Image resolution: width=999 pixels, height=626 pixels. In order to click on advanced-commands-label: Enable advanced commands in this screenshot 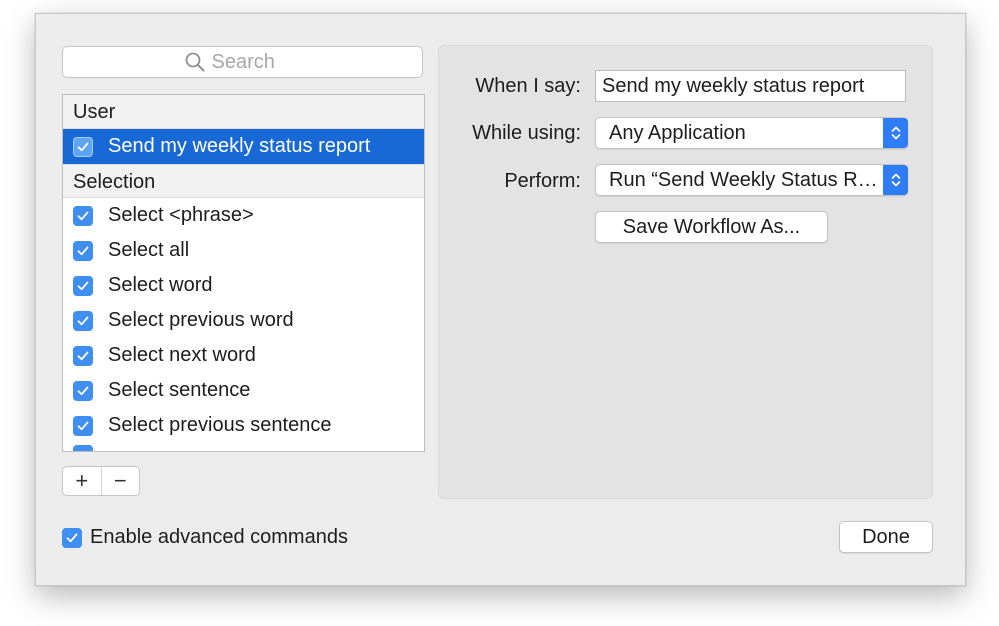, I will do `click(219, 537)`.